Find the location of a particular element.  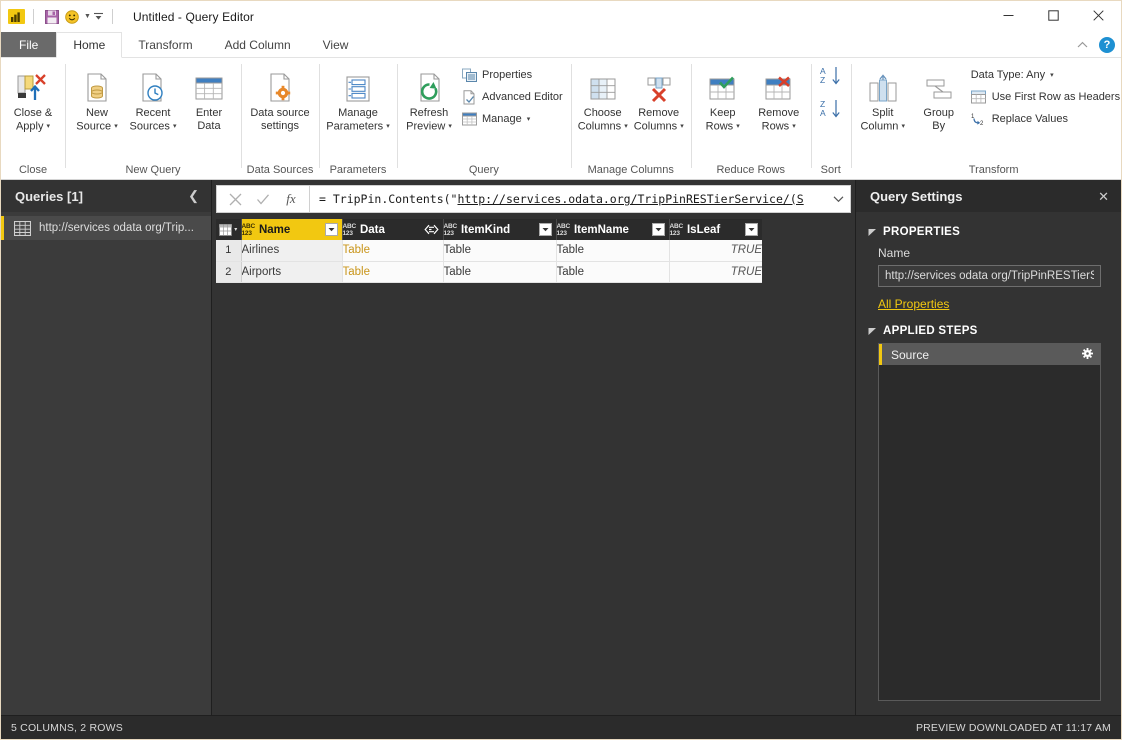

maximize-icon is located at coordinates (1053, 15).